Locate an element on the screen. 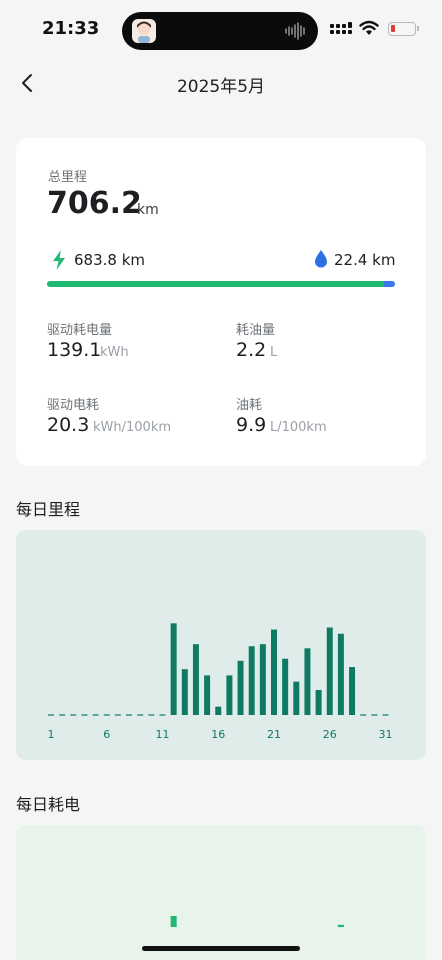  x-tick-label: 26 is located at coordinates (330, 734).